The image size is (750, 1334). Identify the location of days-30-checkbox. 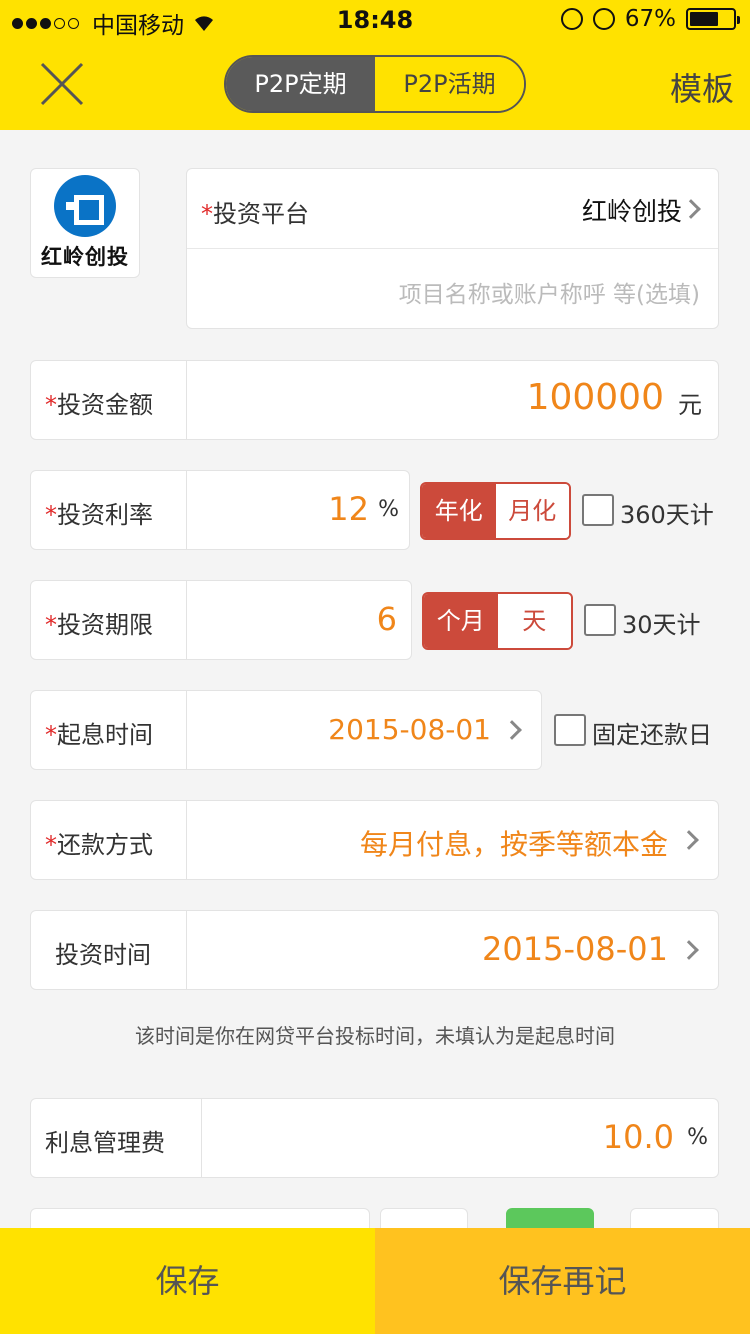
(600, 620).